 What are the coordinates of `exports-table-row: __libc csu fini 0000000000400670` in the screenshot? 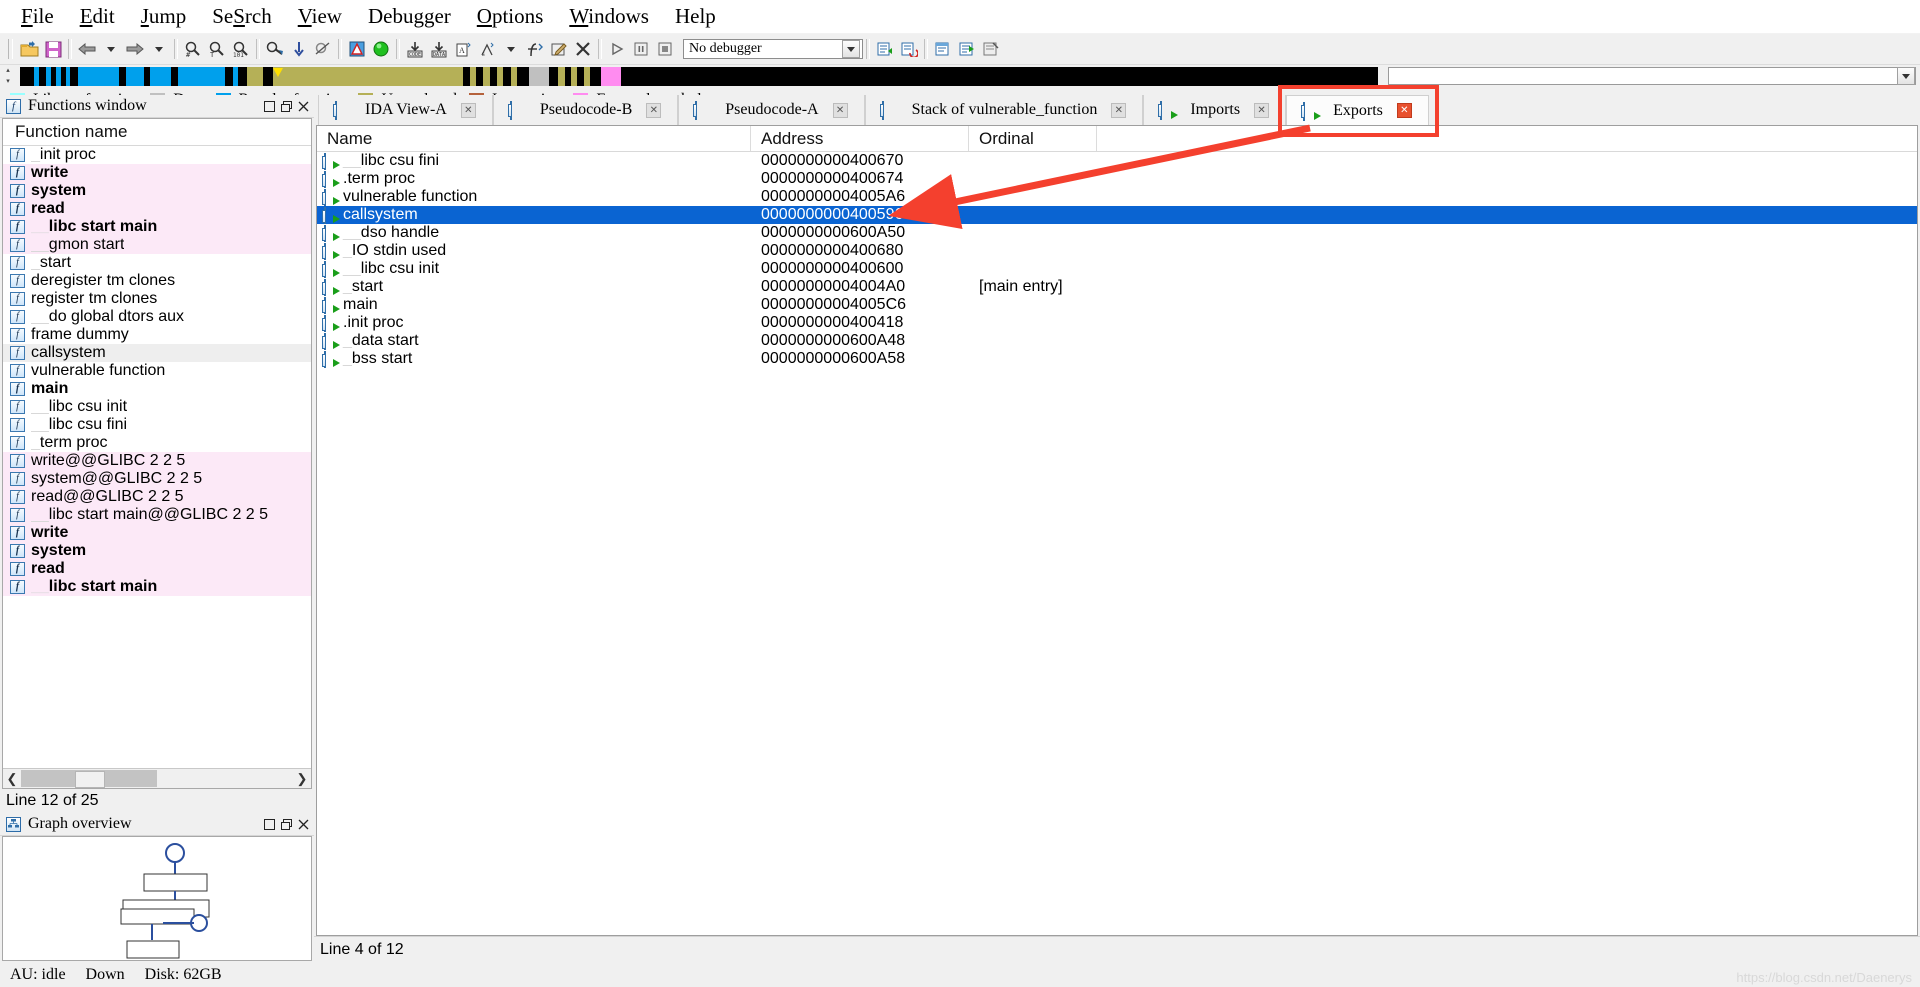 It's located at (1117, 161).